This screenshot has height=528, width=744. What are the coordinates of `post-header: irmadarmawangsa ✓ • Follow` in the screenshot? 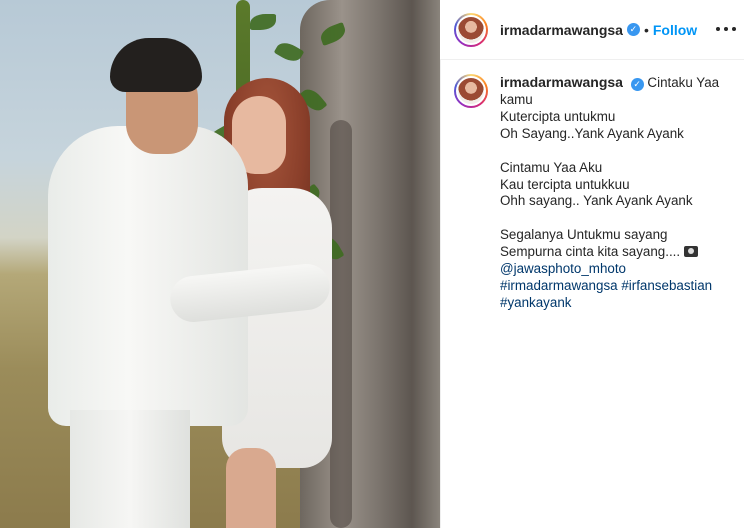 It's located at (592, 30).